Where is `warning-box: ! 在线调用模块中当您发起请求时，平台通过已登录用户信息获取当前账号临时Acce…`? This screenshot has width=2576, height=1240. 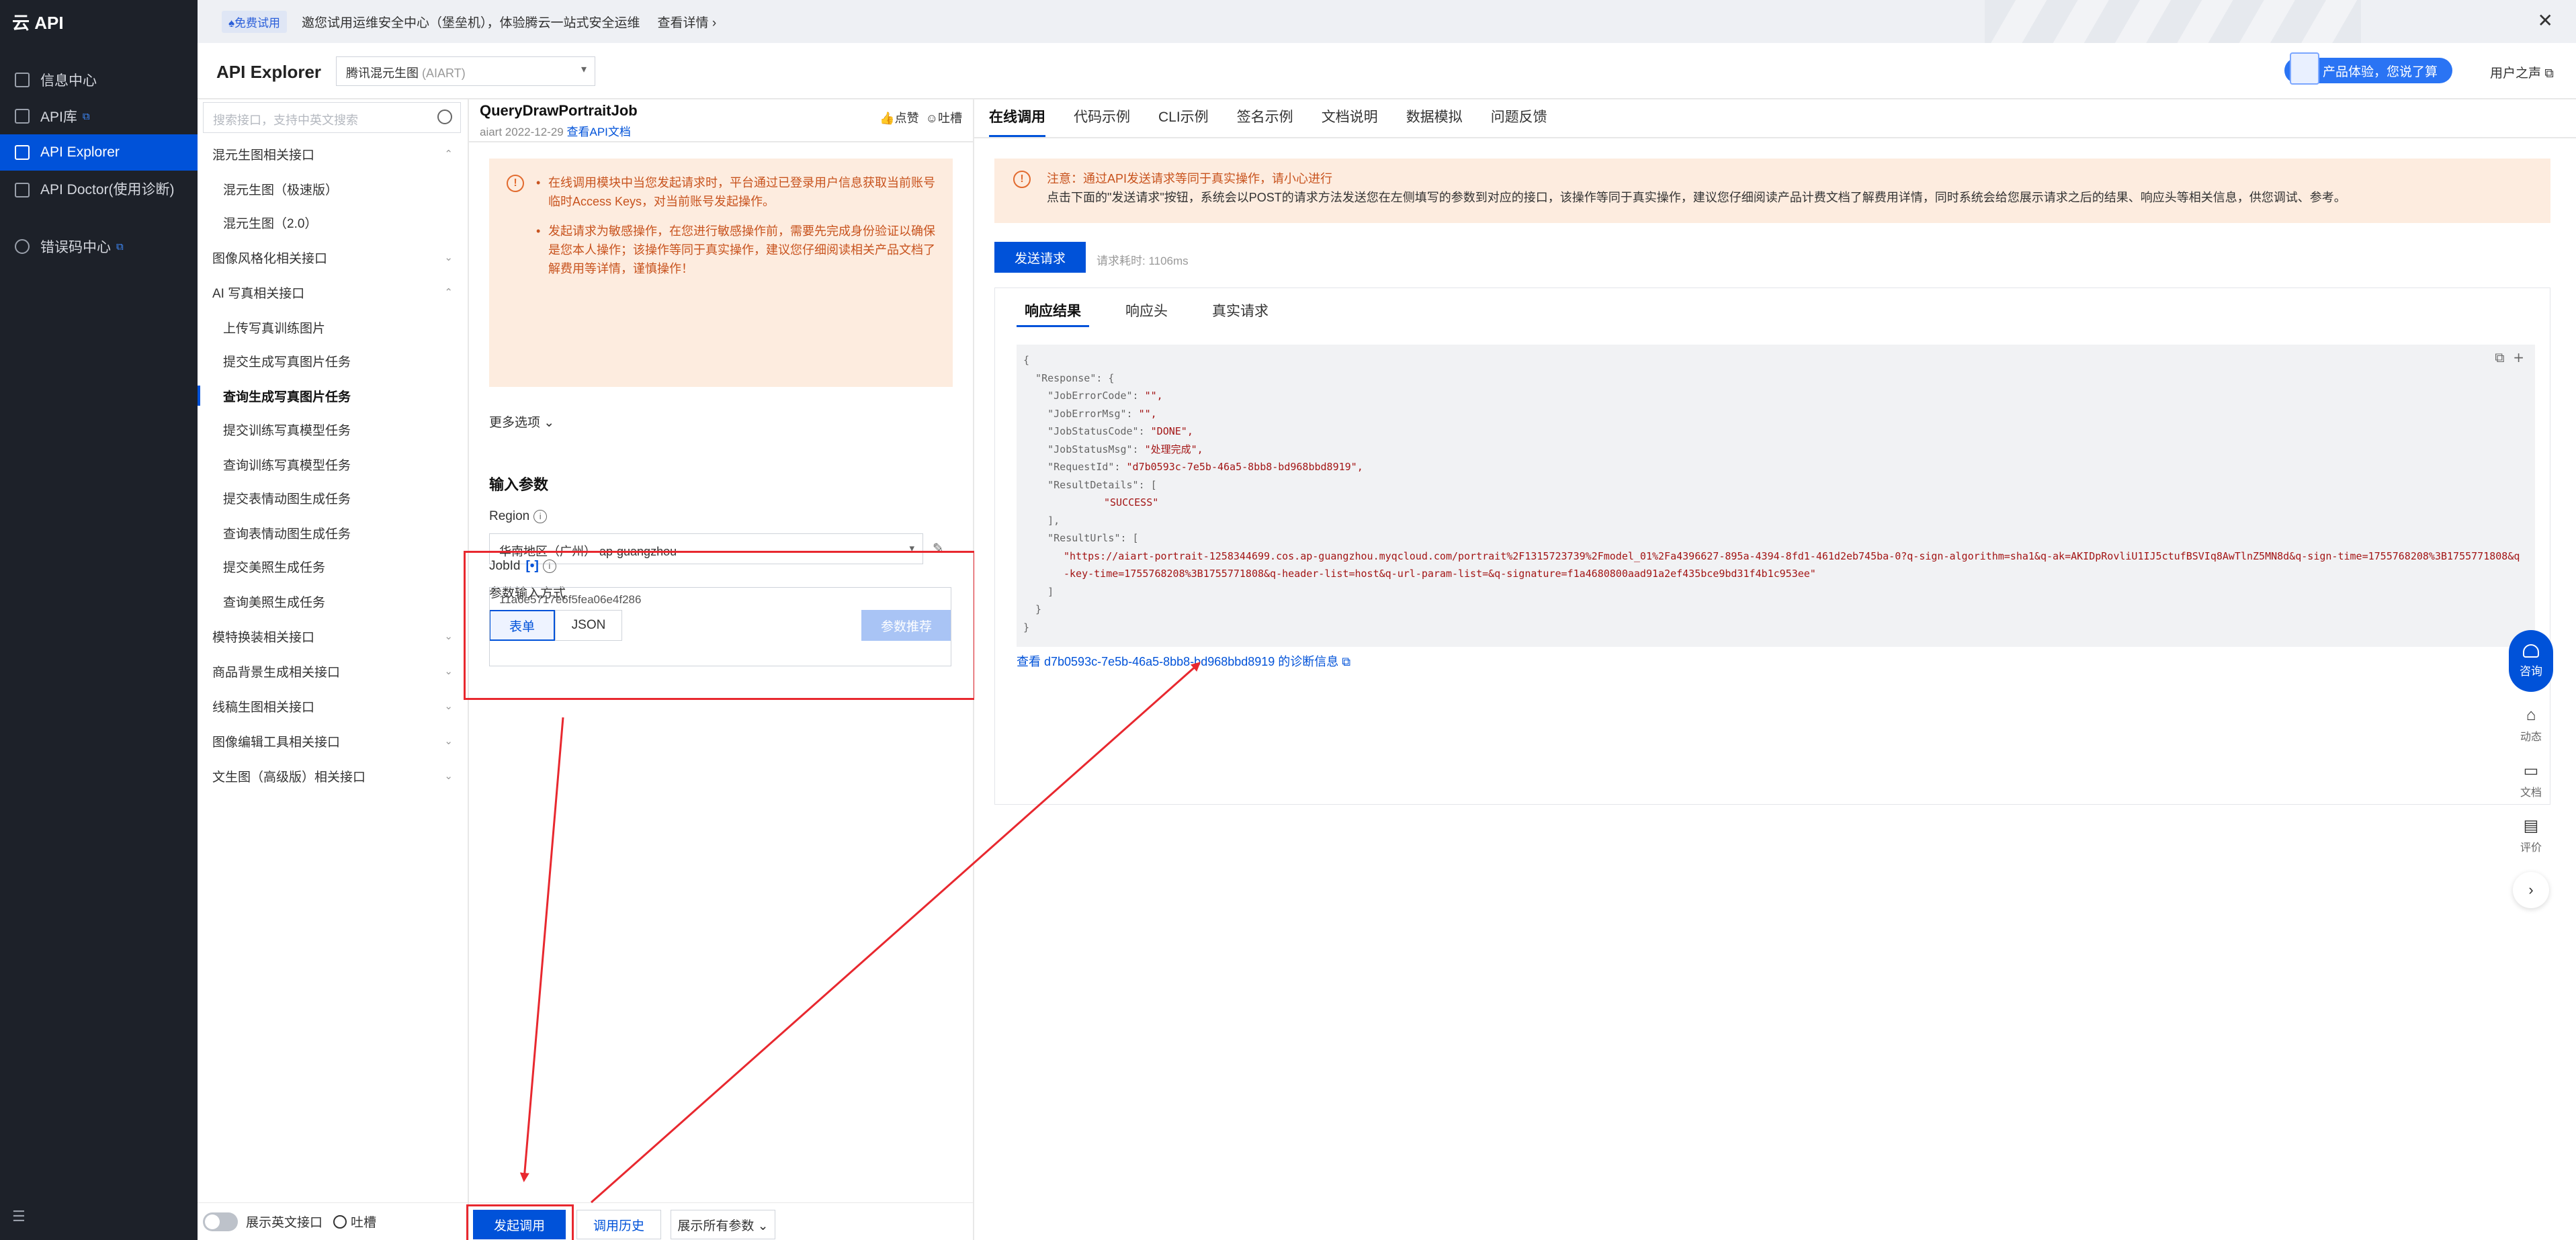 warning-box: ! 在线调用模块中当您发起请求时，平台通过已登录用户信息获取当前账号临时Acce… is located at coordinates (721, 273).